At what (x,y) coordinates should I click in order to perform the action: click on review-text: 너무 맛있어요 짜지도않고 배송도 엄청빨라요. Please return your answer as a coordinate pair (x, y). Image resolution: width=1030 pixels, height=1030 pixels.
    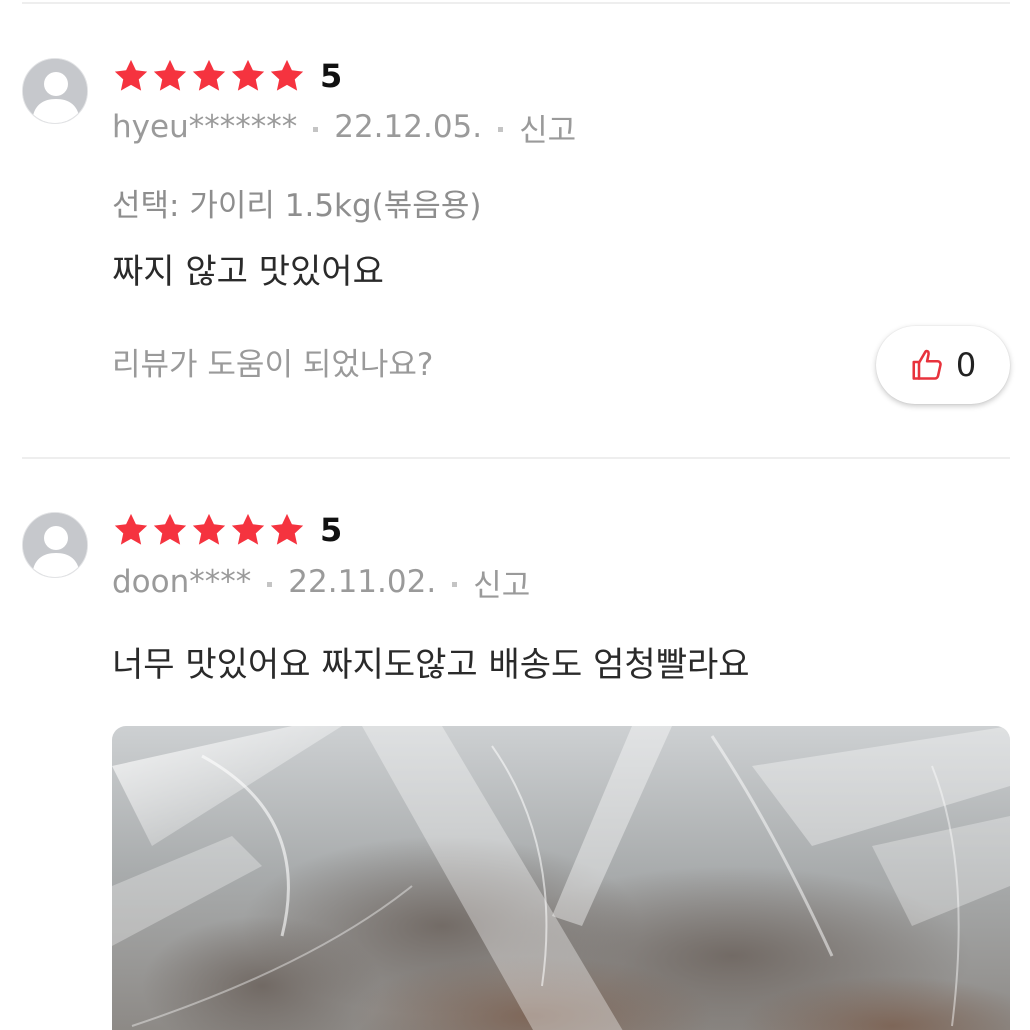
    Looking at the image, I should click on (431, 665).